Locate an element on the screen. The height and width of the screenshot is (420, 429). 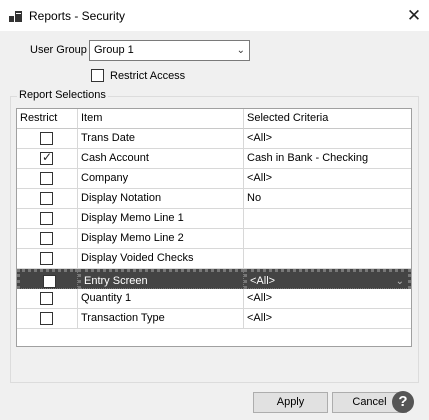
criteria-cell: No is located at coordinates (327, 199).